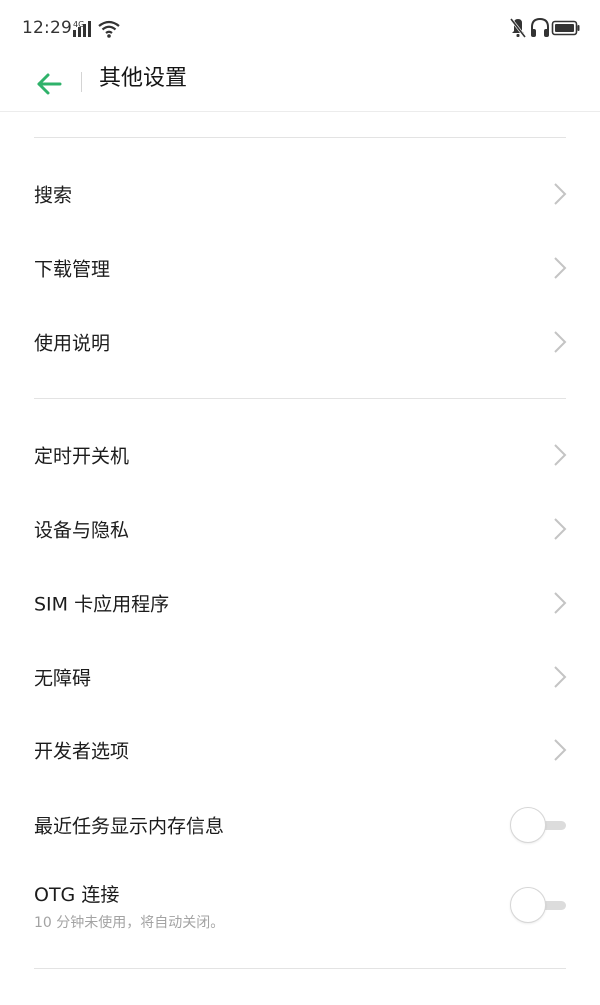  Describe the element at coordinates (518, 28) in the screenshot. I see `mute-icon` at that location.